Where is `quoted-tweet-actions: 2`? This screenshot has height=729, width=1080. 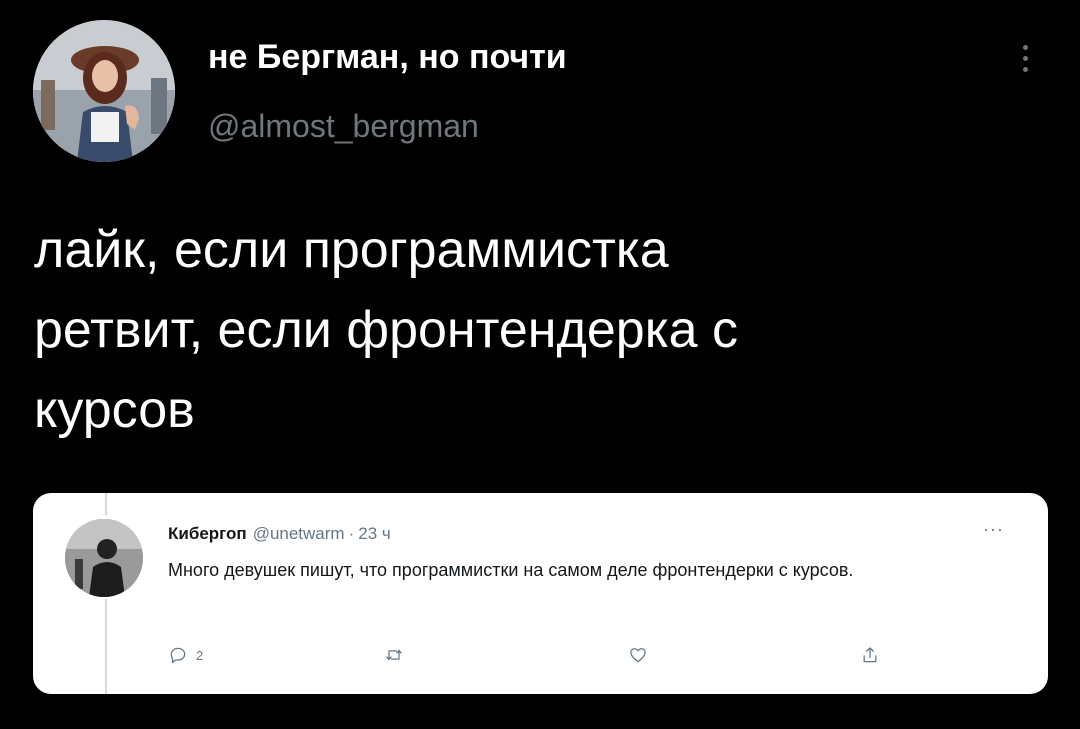
quoted-tweet-actions: 2 is located at coordinates (528, 655).